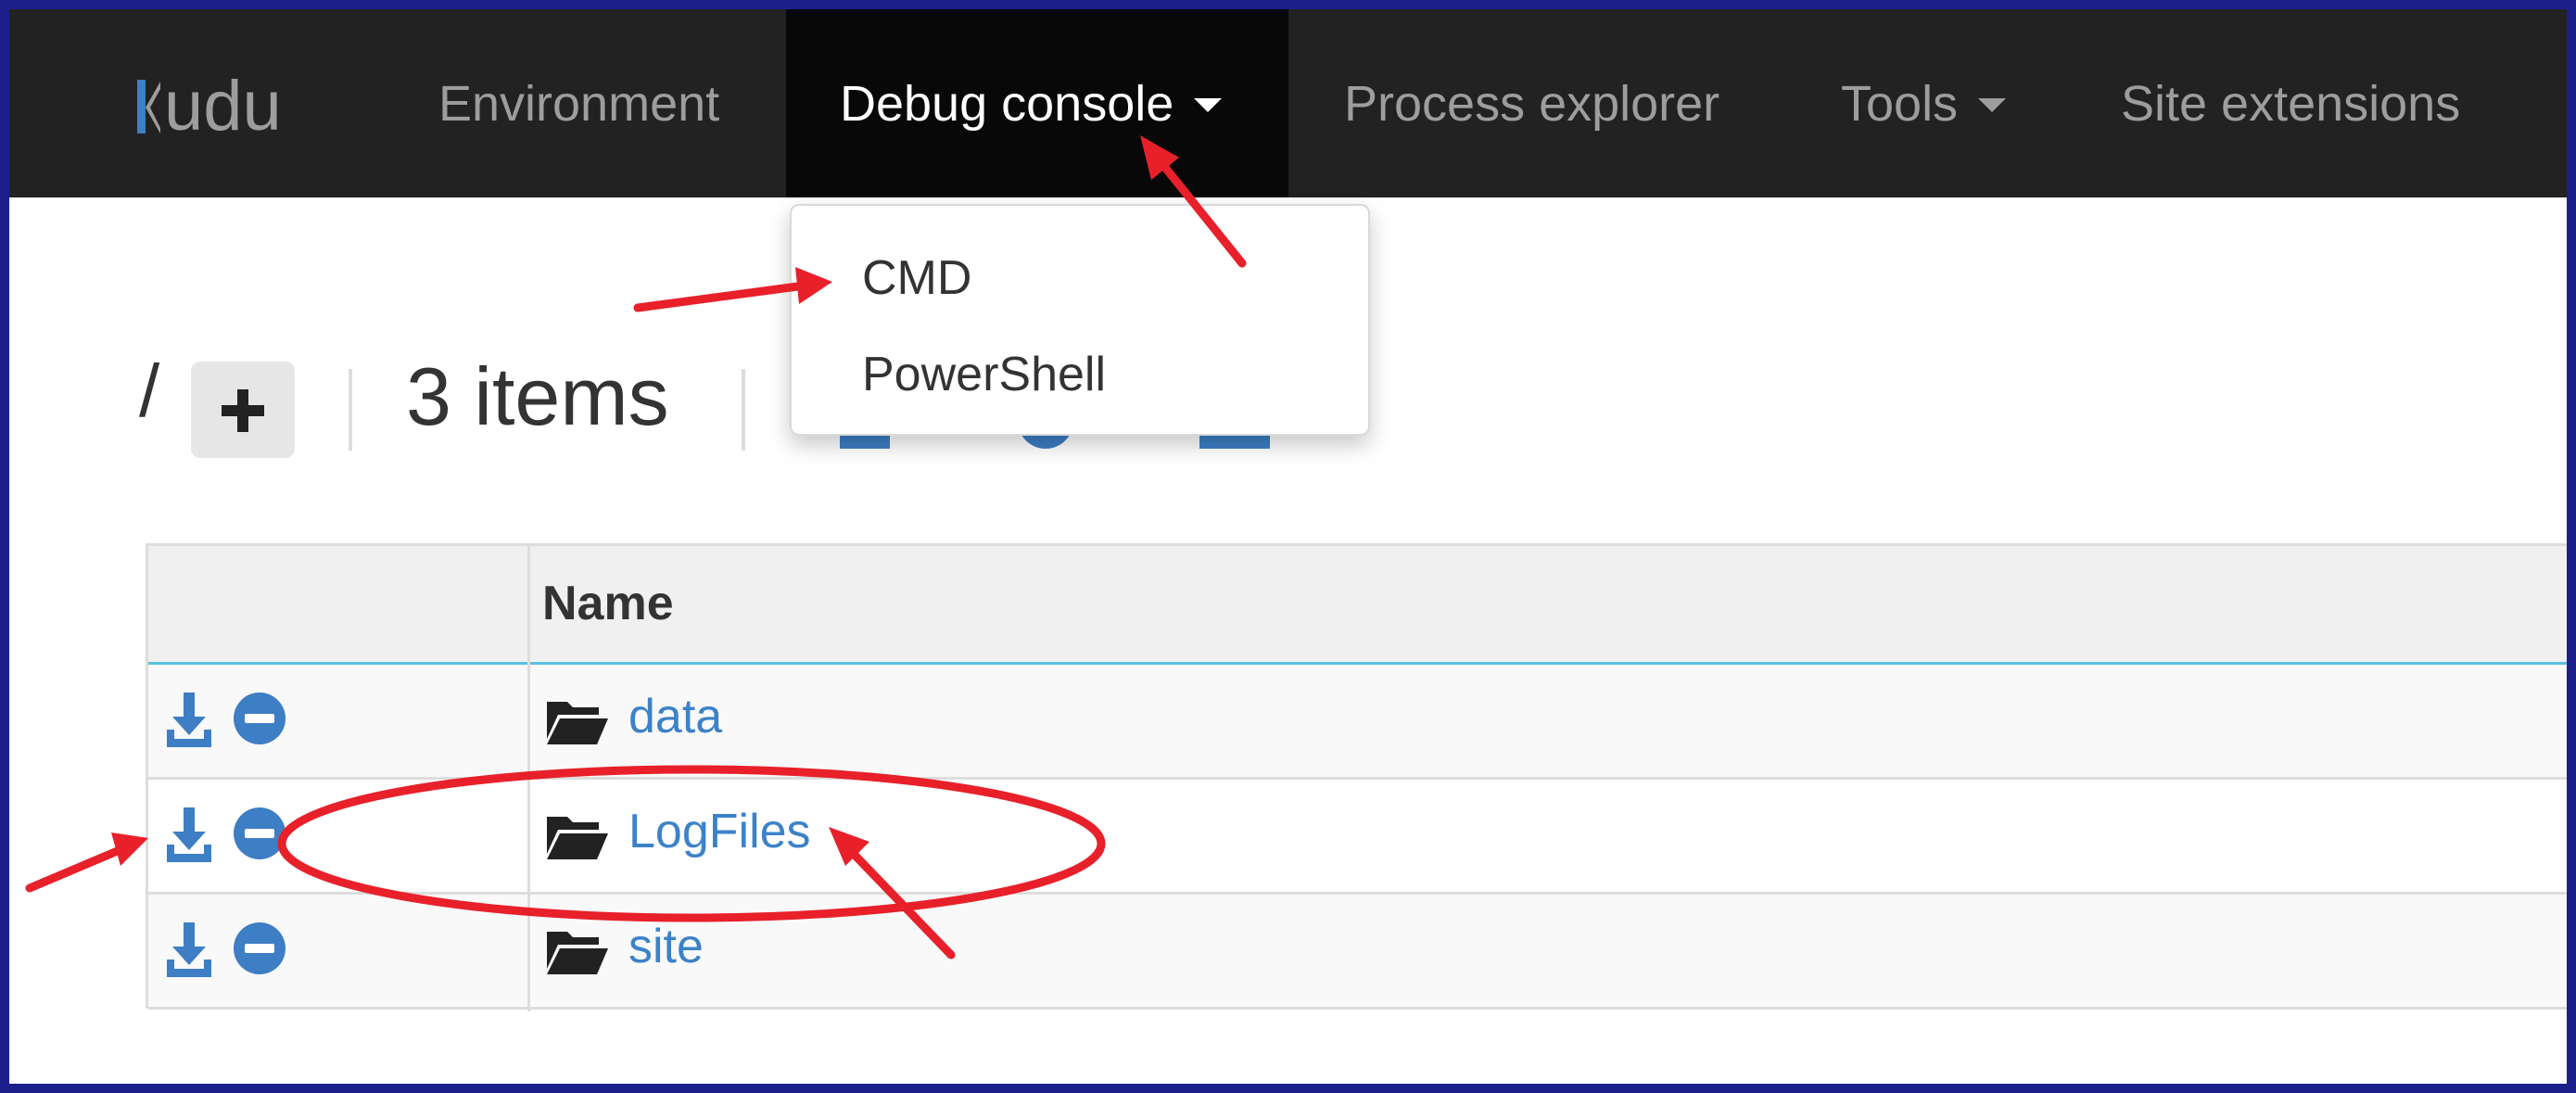  I want to click on nav-process-explorer: Process explorer, so click(1531, 103).